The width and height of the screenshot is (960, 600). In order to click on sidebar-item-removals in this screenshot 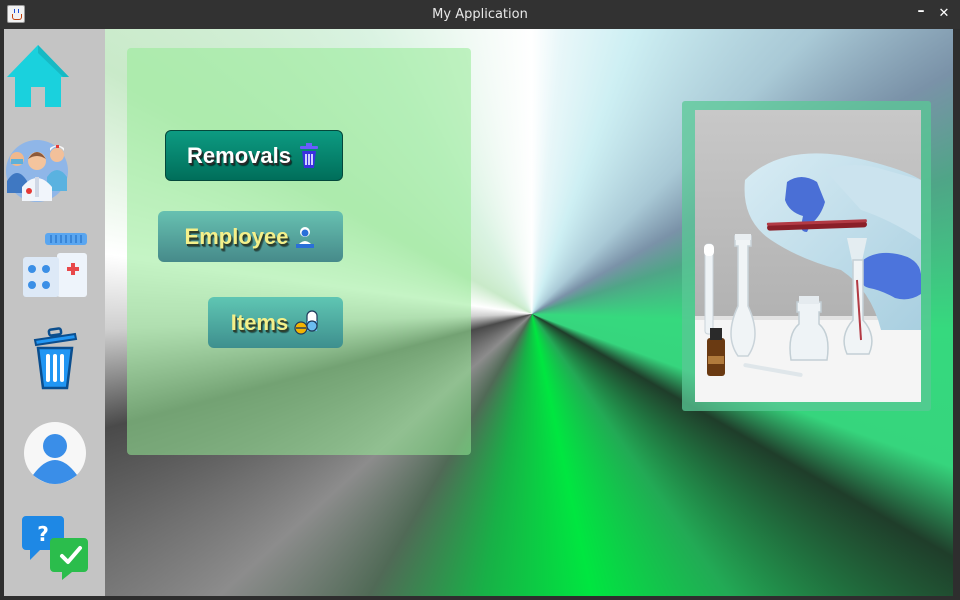, I will do `click(55, 359)`.